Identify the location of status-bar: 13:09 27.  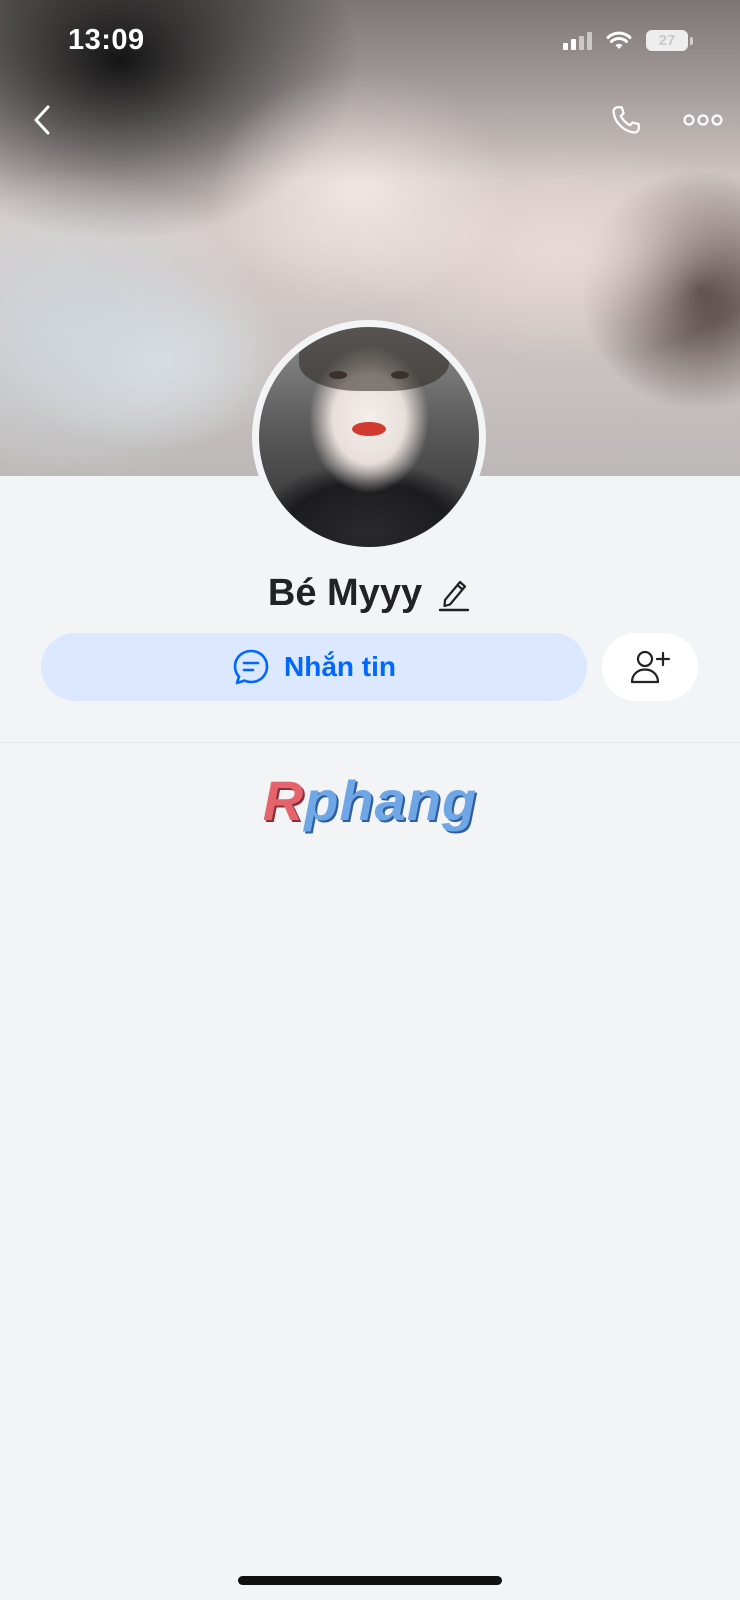
(370, 42).